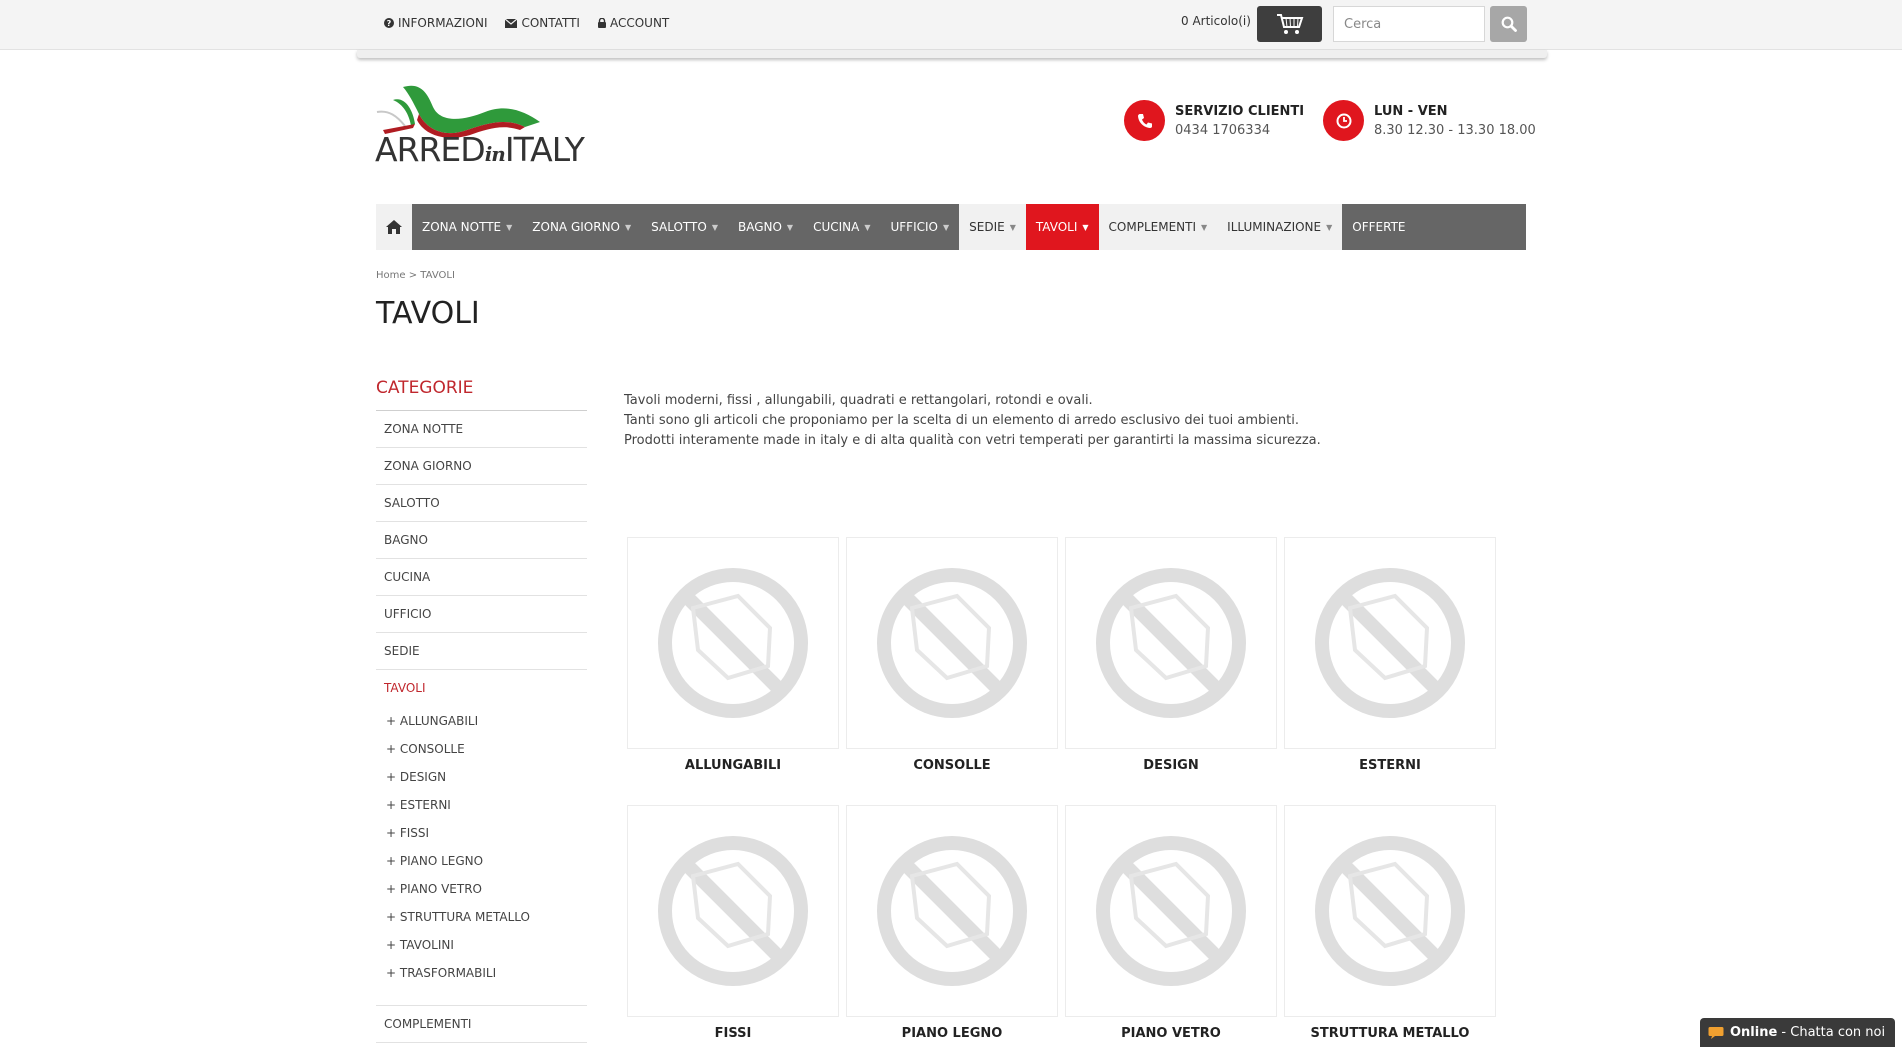 Image resolution: width=1902 pixels, height=1047 pixels. I want to click on nav-illuminazione: ILLUMINAZIONE ▼, so click(1280, 227).